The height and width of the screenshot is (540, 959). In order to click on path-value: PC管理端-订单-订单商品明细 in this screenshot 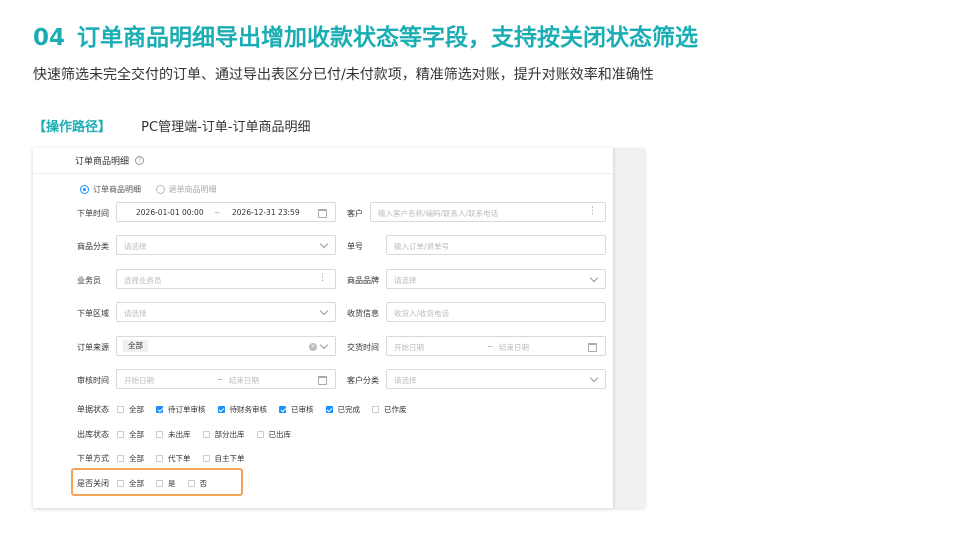, I will do `click(226, 127)`.